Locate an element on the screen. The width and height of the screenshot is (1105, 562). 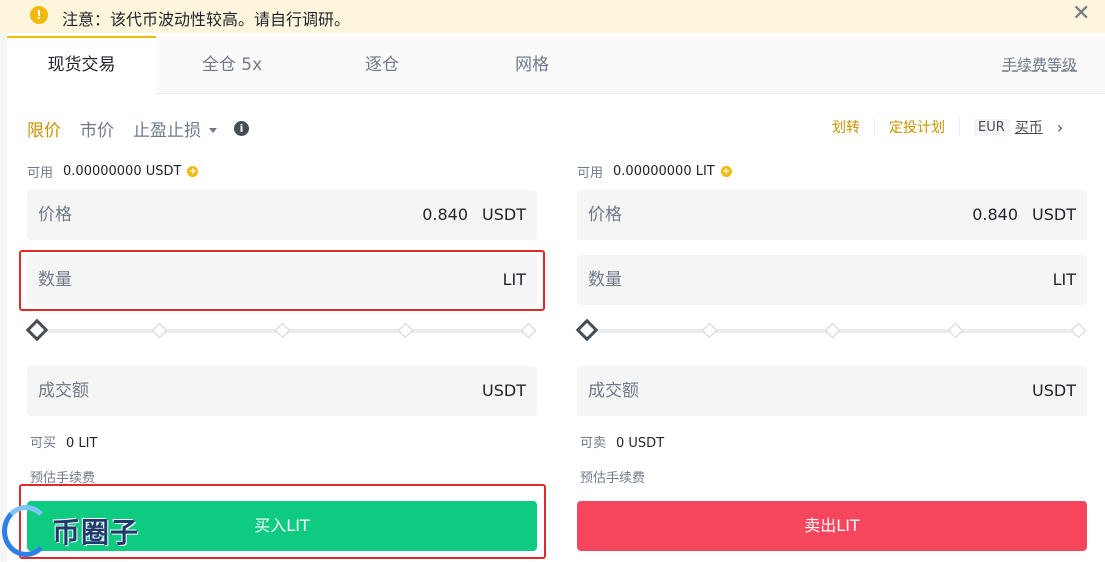
buy-price-input: 0.840 is located at coordinates (445, 214).